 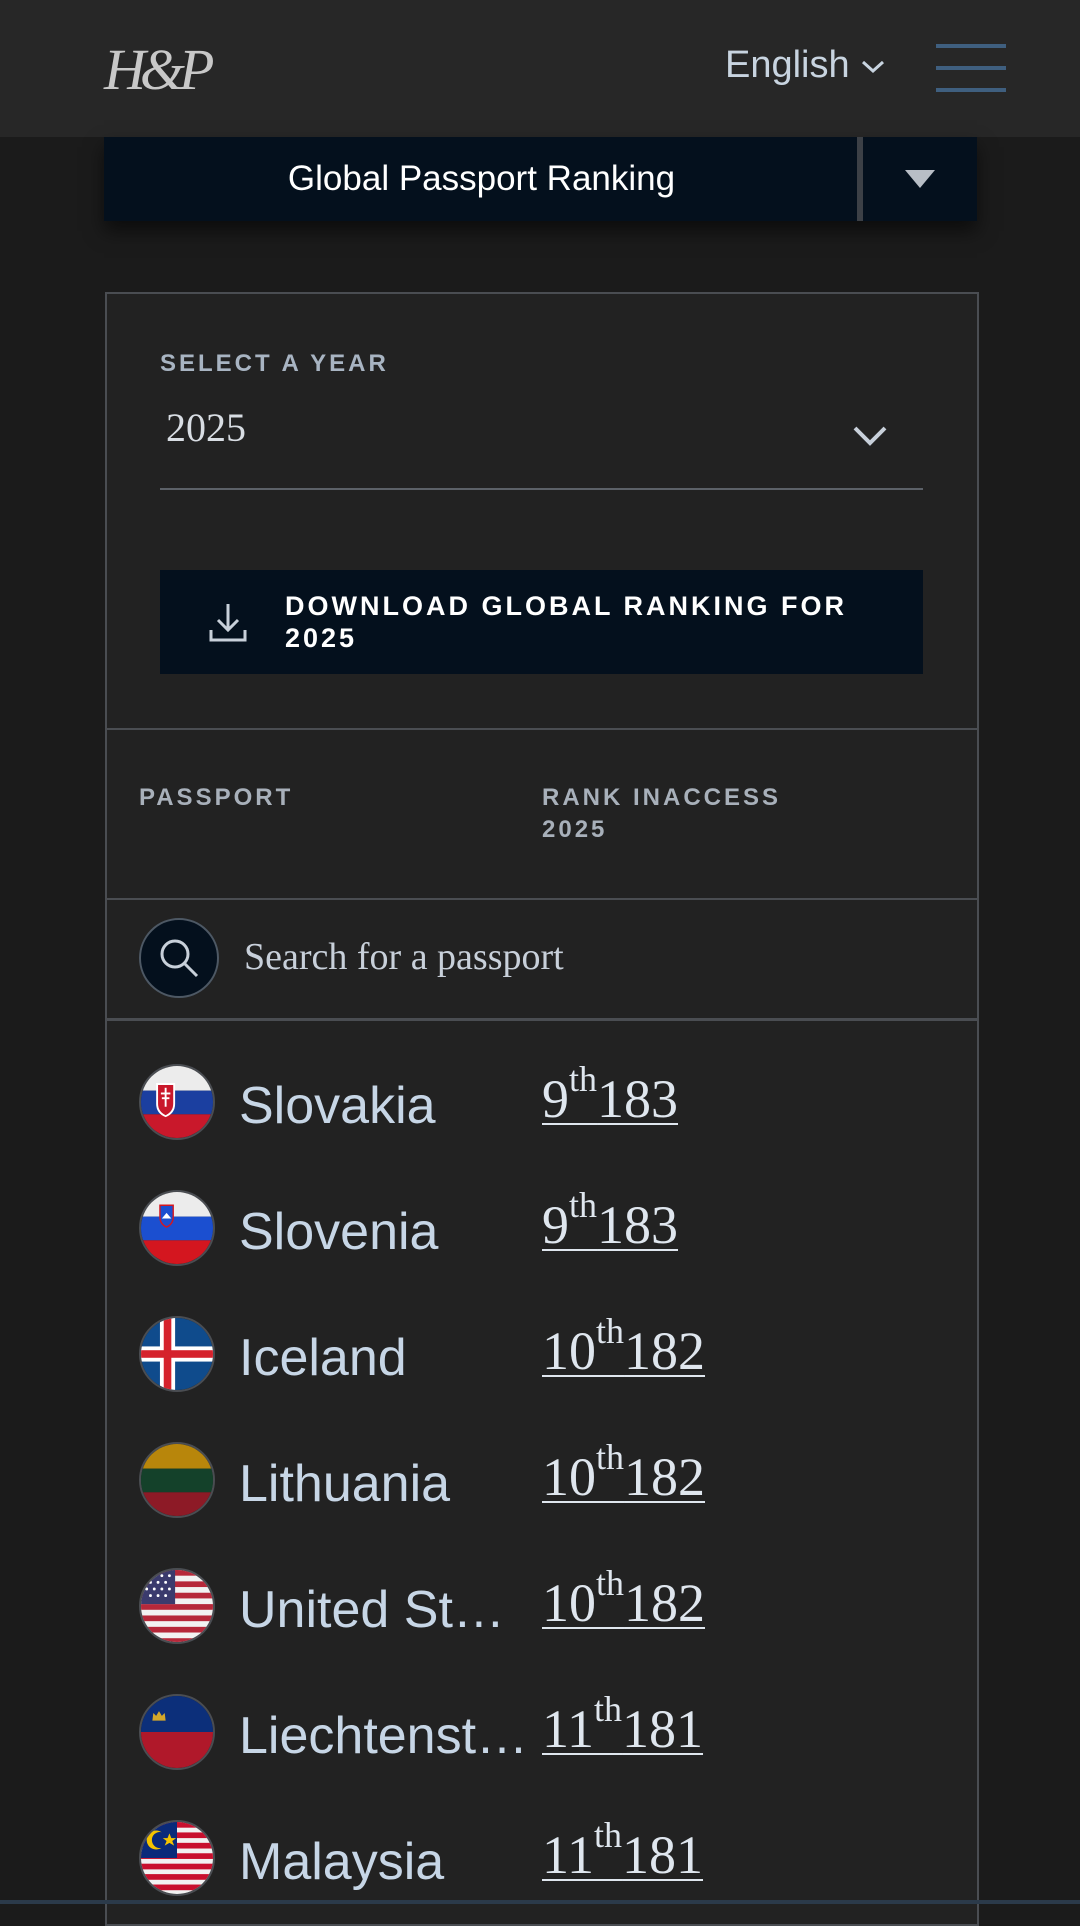 What do you see at coordinates (575, 829) in the screenshot?
I see `column-header-year: 2025` at bounding box center [575, 829].